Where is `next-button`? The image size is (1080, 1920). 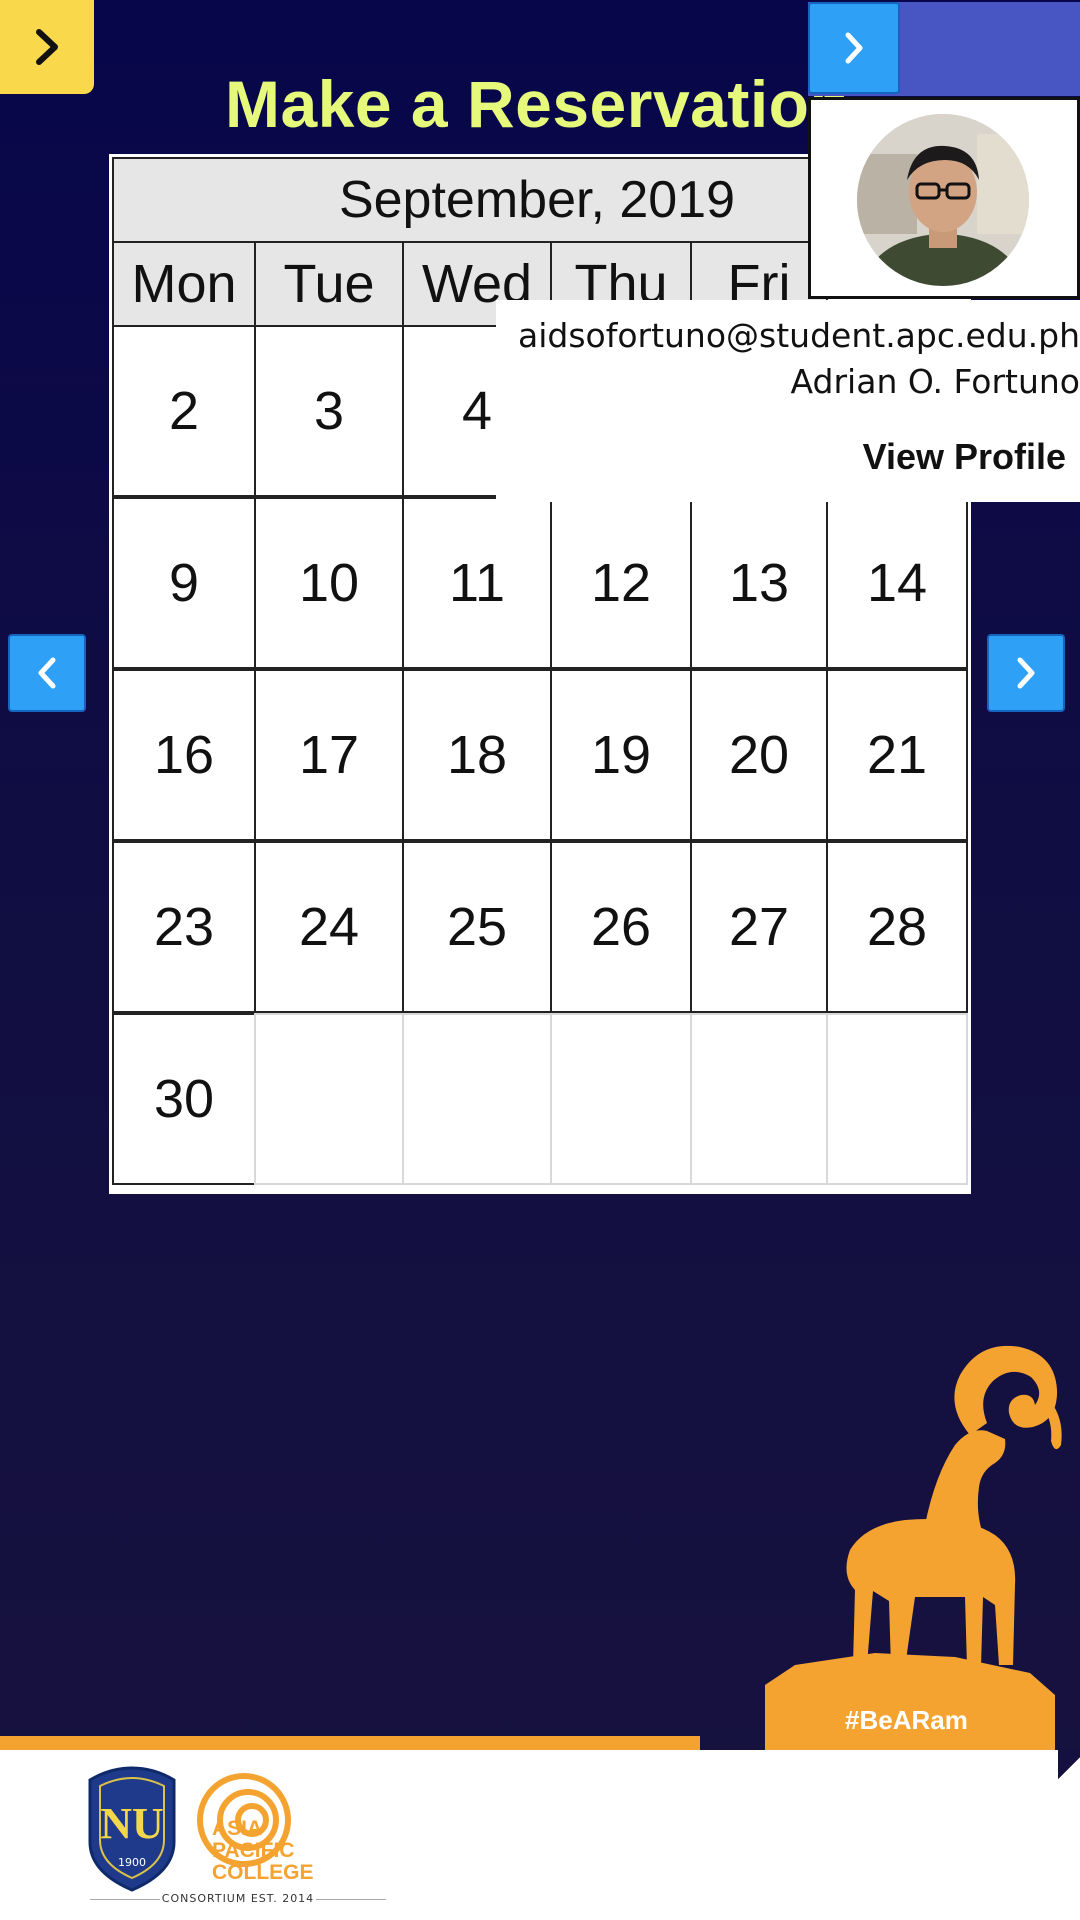 next-button is located at coordinates (1026, 673).